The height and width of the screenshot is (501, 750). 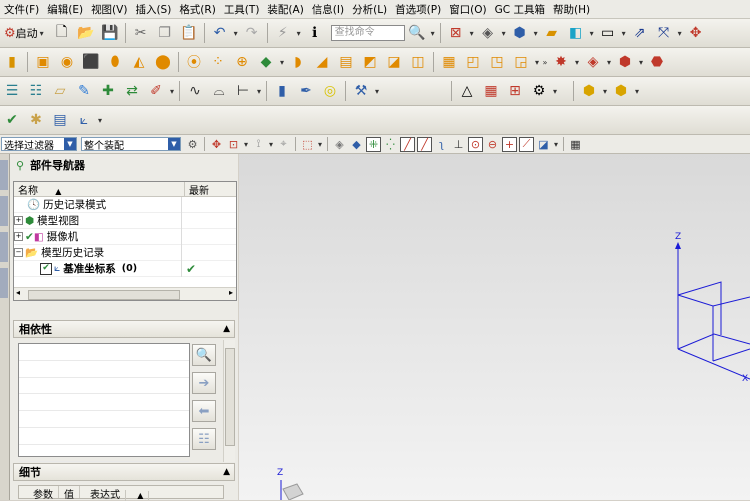 What do you see at coordinates (488, 33) in the screenshot?
I see `render-style-icon: ◈` at bounding box center [488, 33].